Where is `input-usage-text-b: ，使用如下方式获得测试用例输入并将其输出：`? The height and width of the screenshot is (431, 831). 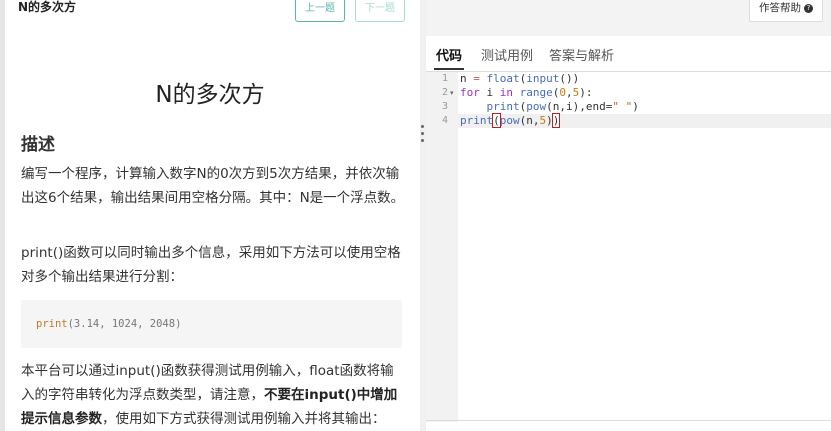
input-usage-text-b: ，使用如下方式获得测试用例输入并将其输出： is located at coordinates (244, 419).